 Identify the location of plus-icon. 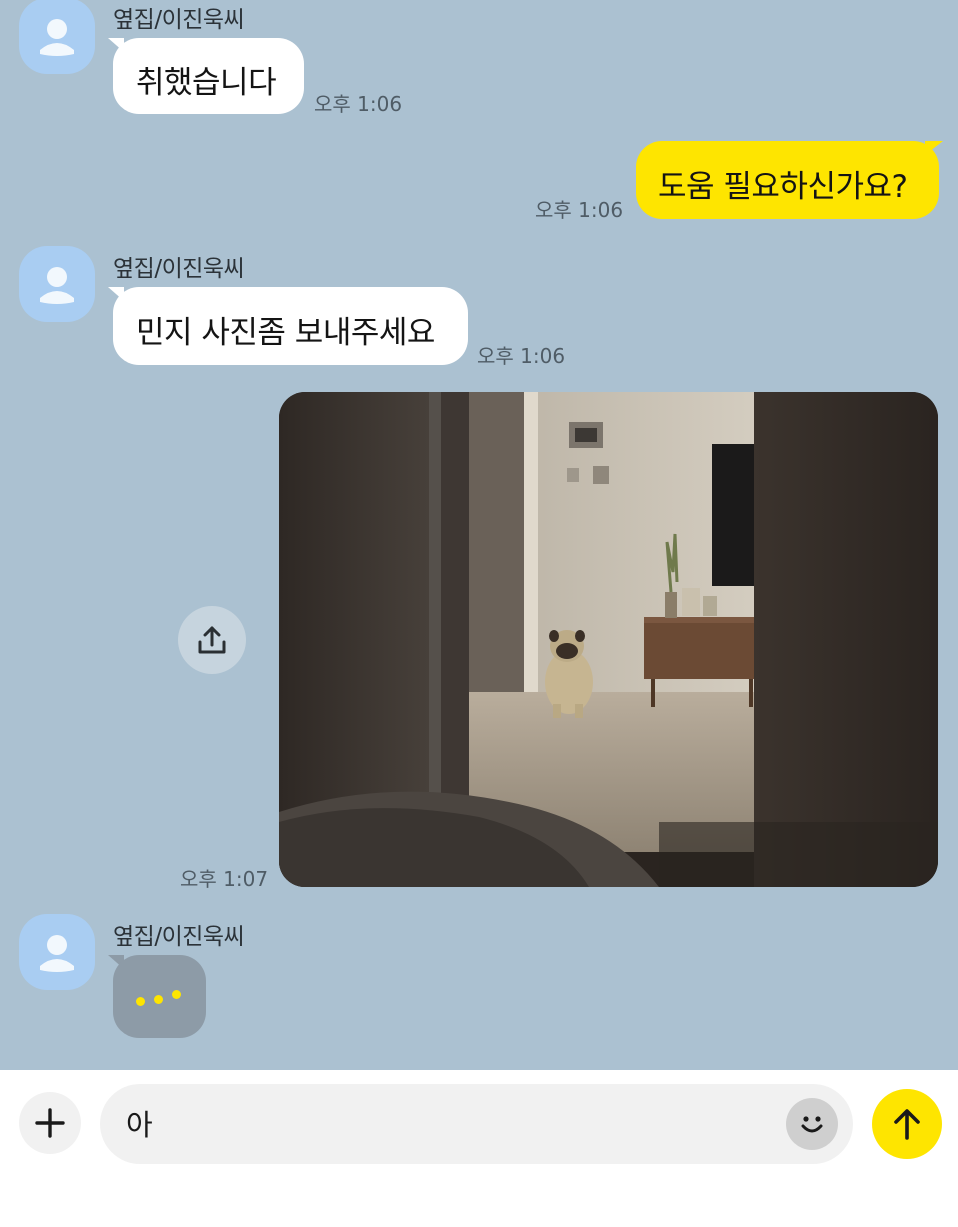
(50, 1123).